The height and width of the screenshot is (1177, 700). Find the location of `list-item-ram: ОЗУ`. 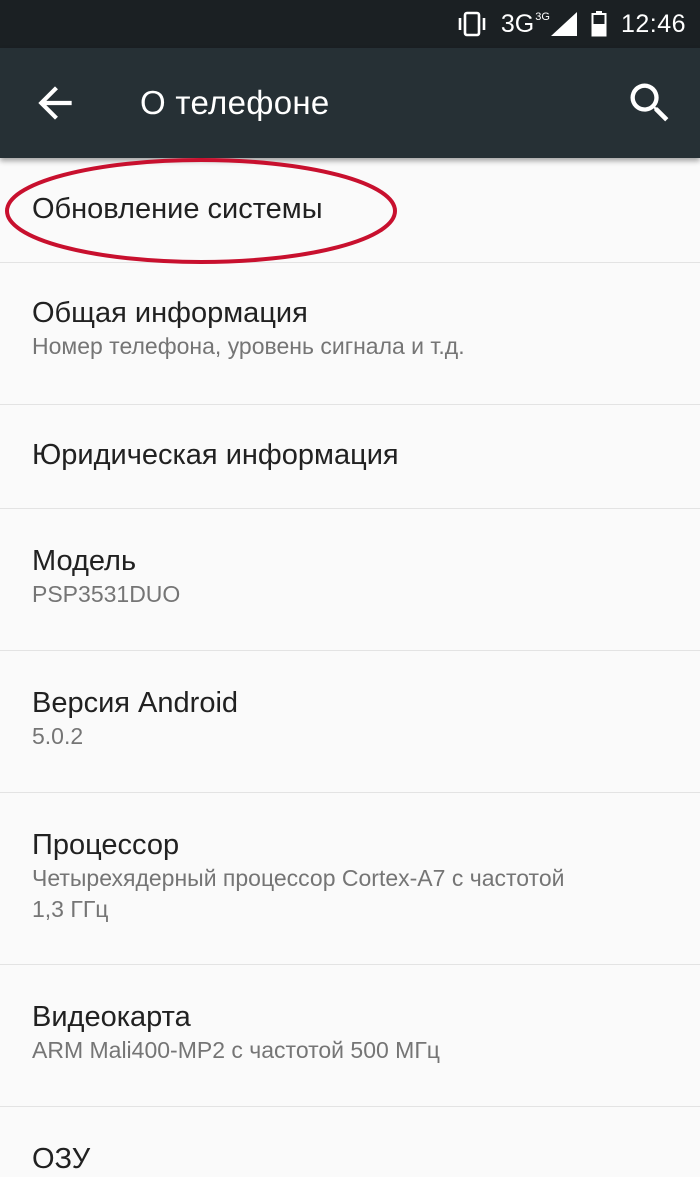

list-item-ram: ОЗУ is located at coordinates (350, 1141).